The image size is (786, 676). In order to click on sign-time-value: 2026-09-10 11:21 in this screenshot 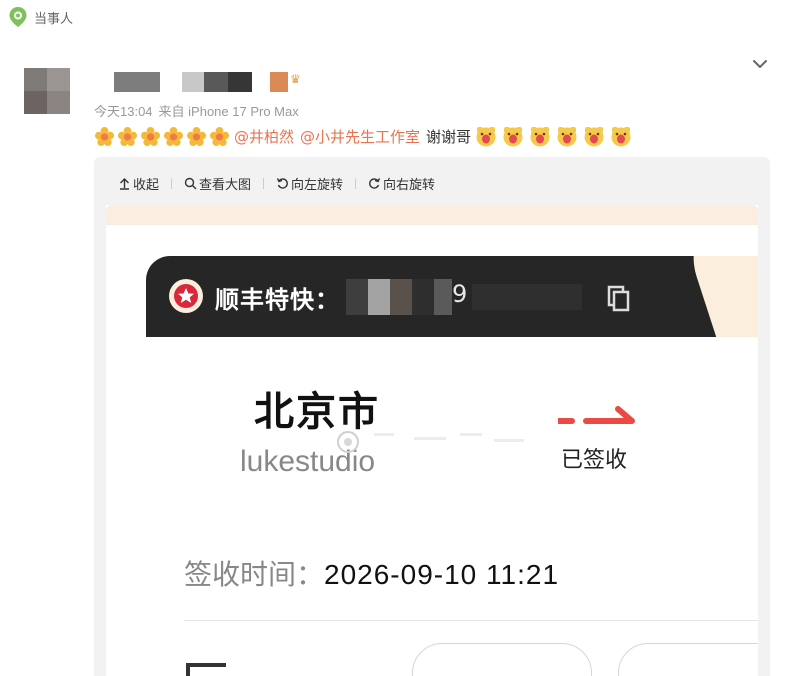, I will do `click(442, 574)`.